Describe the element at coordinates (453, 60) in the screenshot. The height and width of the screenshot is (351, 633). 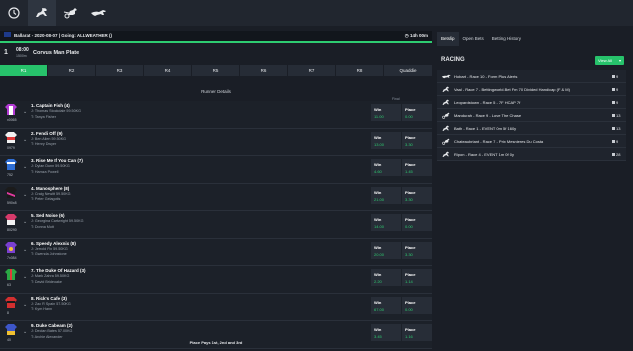
I see `racing-title: RACING` at that location.